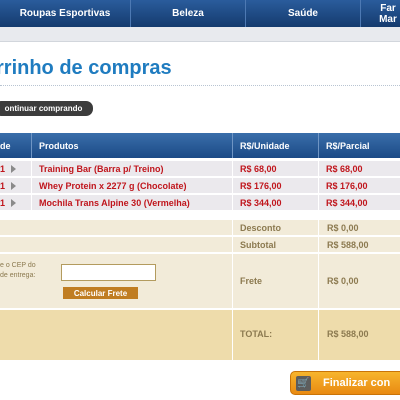 The image size is (400, 400). I want to click on total-label: TOTAL:, so click(256, 334).